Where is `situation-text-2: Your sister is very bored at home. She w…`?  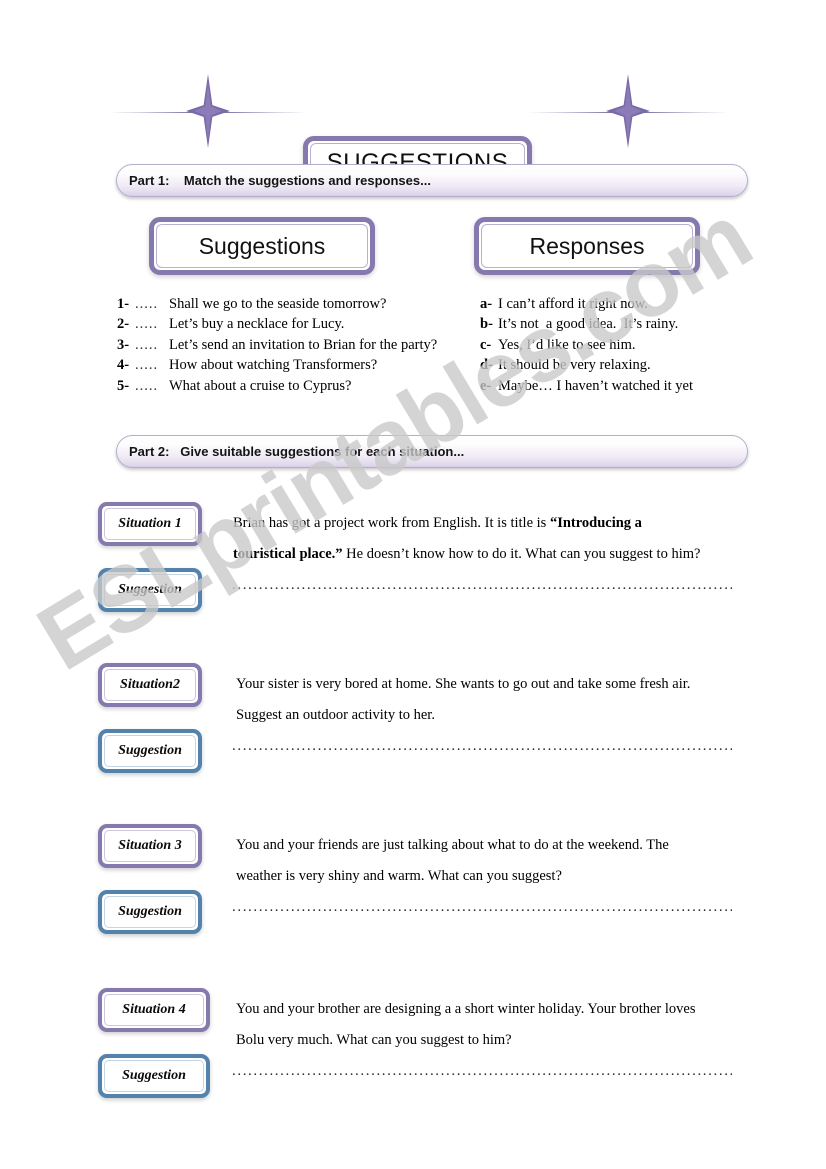
situation-text-2: Your sister is very bored at home. She w… is located at coordinates (486, 700).